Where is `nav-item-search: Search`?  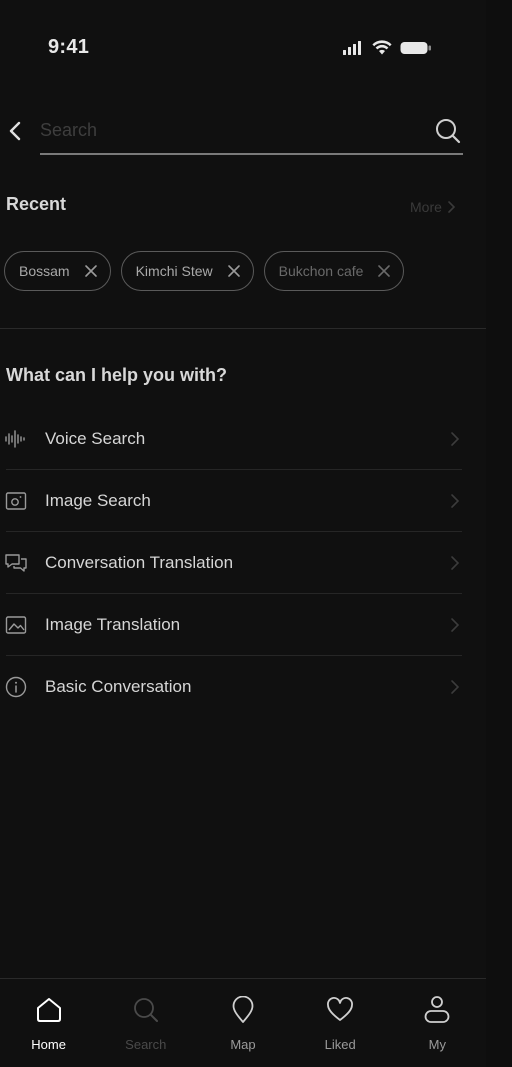 nav-item-search: Search is located at coordinates (145, 1023).